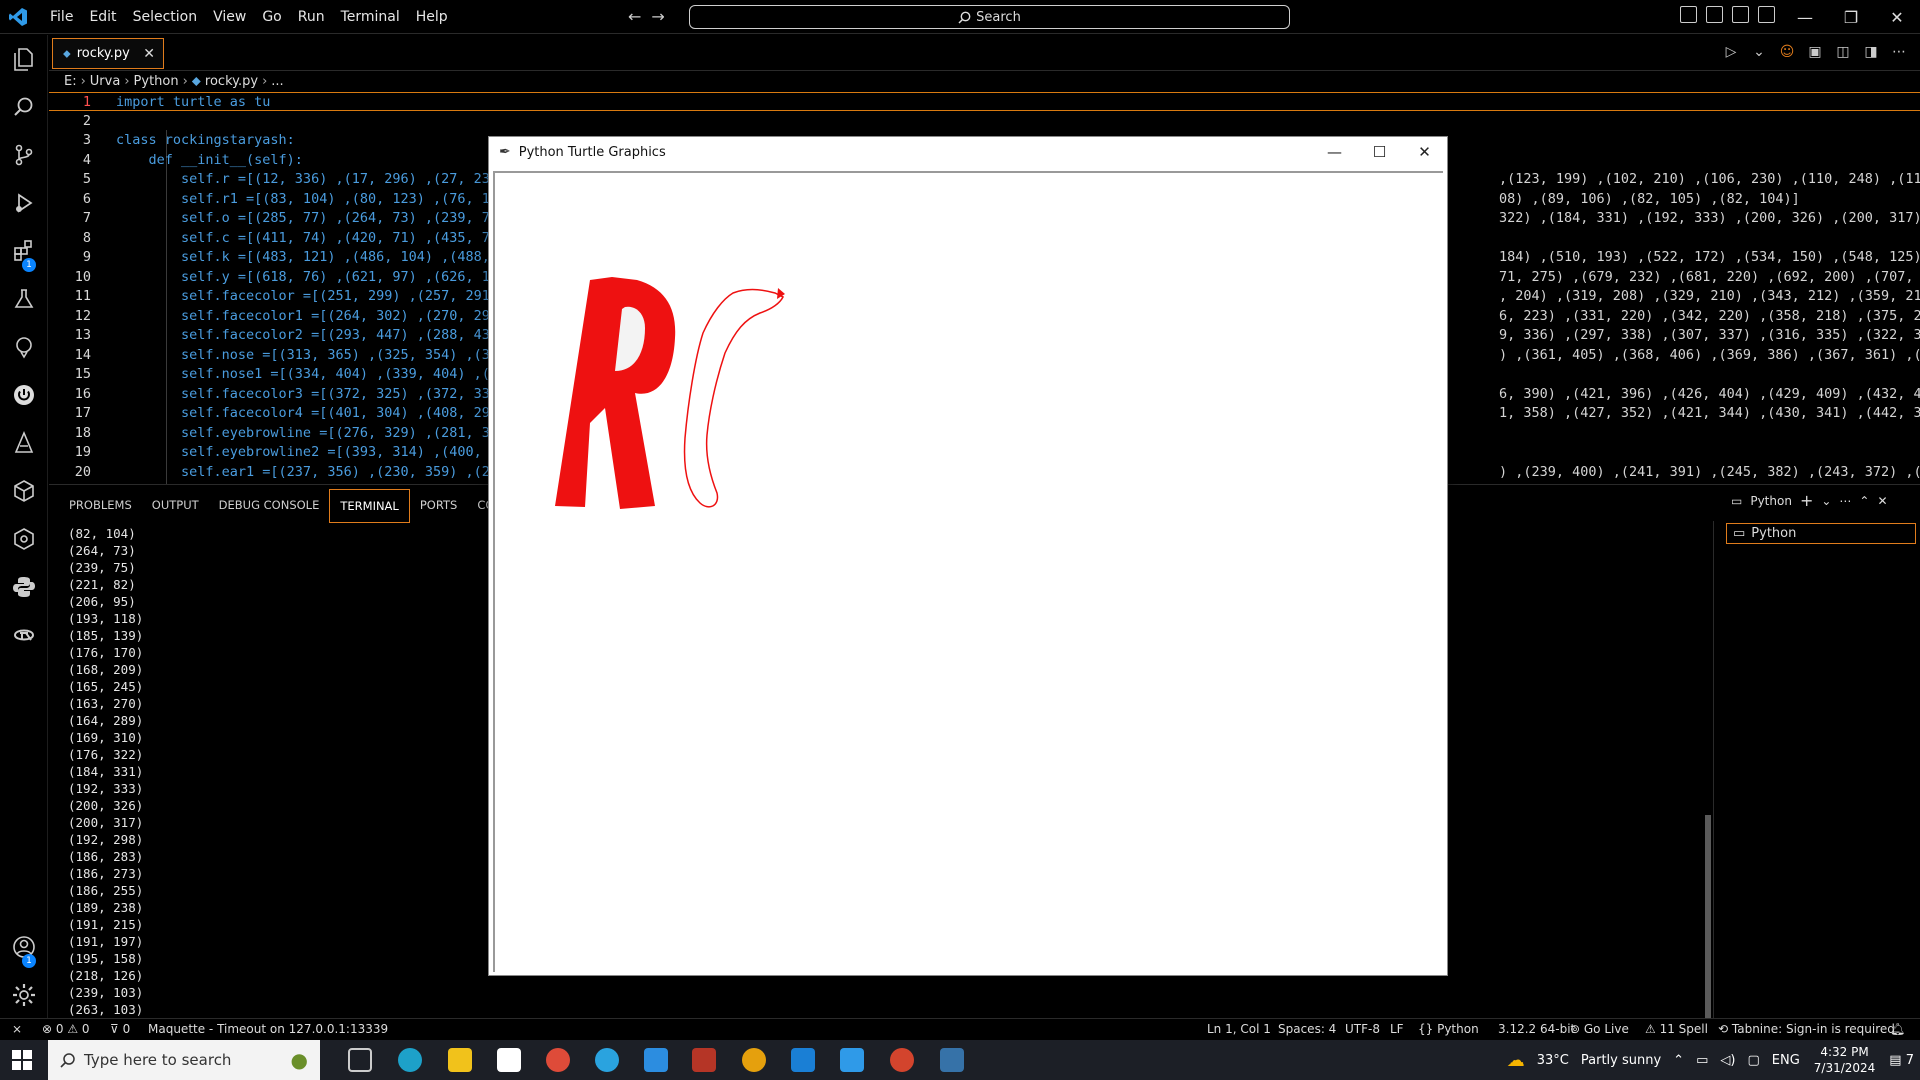 This screenshot has width=1920, height=1080. Describe the element at coordinates (1536, 1029) in the screenshot. I see `interpreter-version: 3.12.2 64-bit` at that location.